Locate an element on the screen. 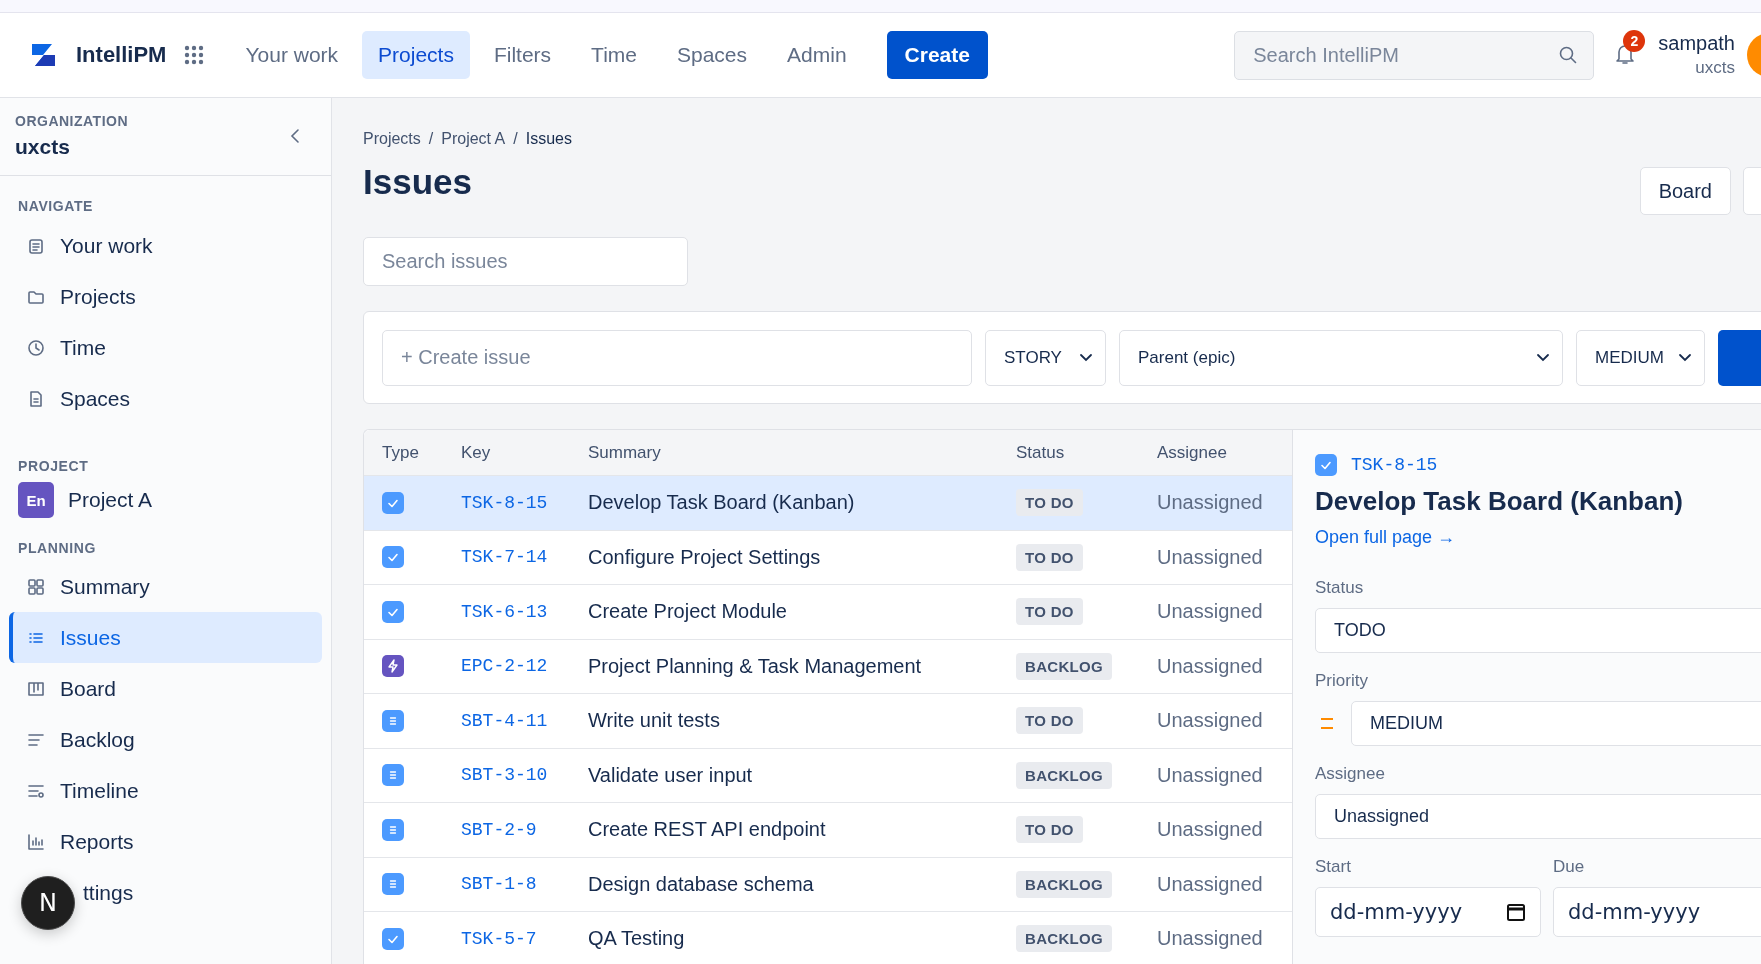 This screenshot has width=1761, height=964. issue-key-link: EPC-2-12 is located at coordinates (504, 666).